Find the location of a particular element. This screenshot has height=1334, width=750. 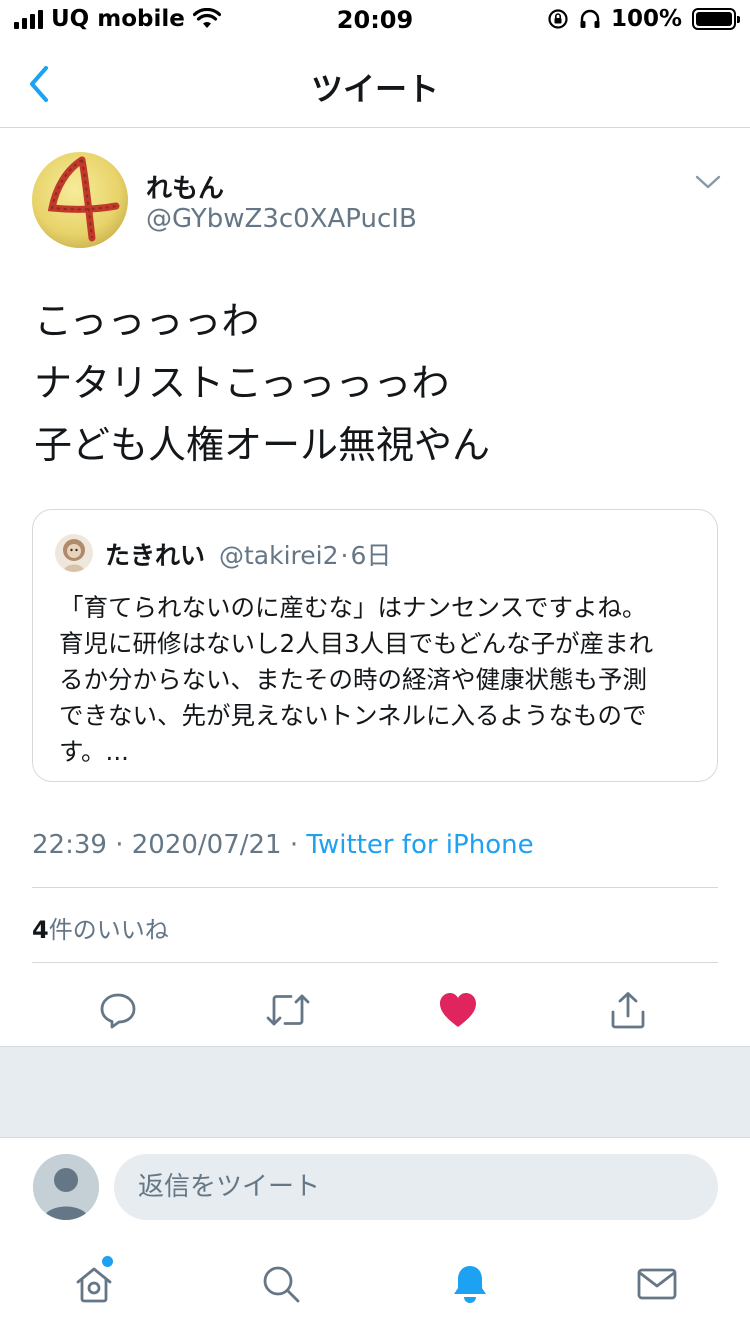

avatar is located at coordinates (80, 200).